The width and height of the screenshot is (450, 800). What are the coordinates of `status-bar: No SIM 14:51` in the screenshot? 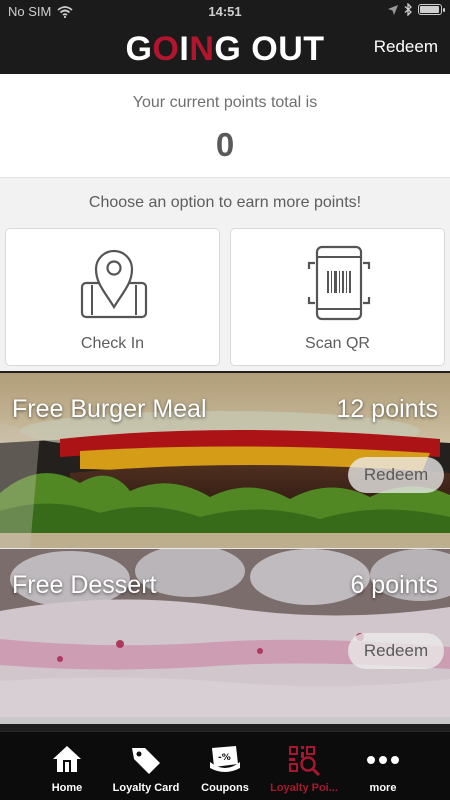 It's located at (225, 12).